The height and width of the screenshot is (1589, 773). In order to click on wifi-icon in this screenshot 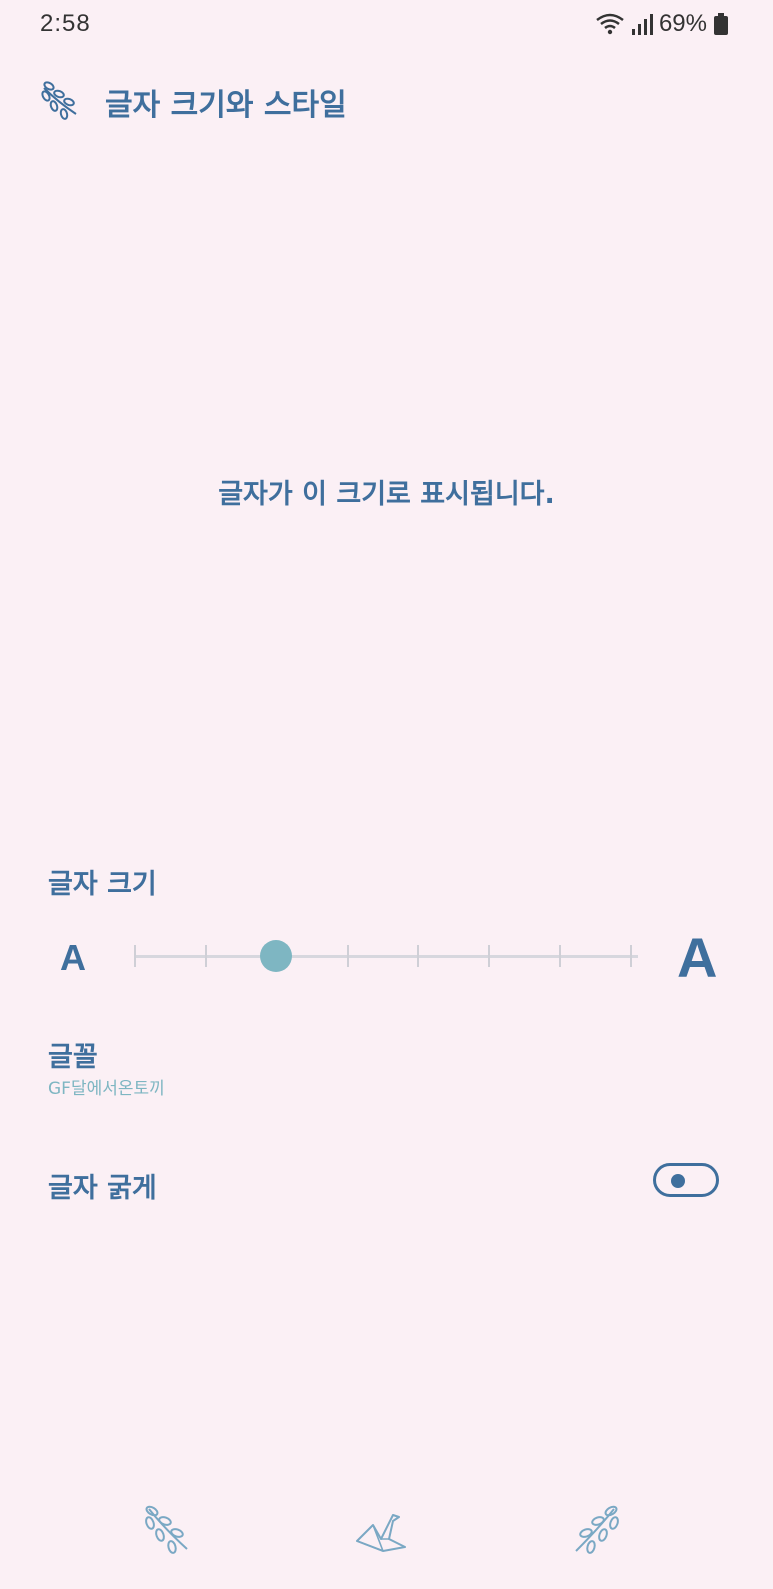, I will do `click(610, 24)`.